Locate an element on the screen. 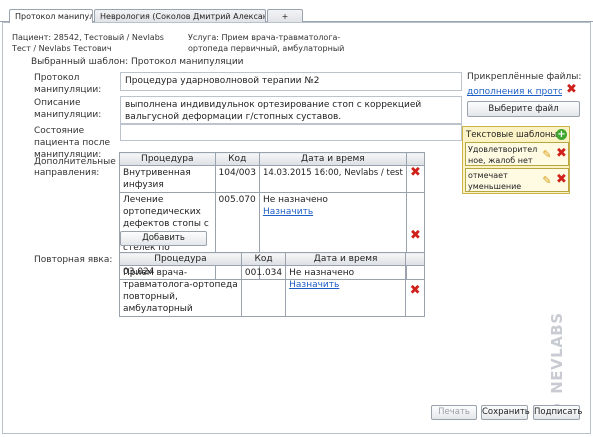 The height and width of the screenshot is (437, 593). description-label: Описание манипуляции: is located at coordinates (68, 109).